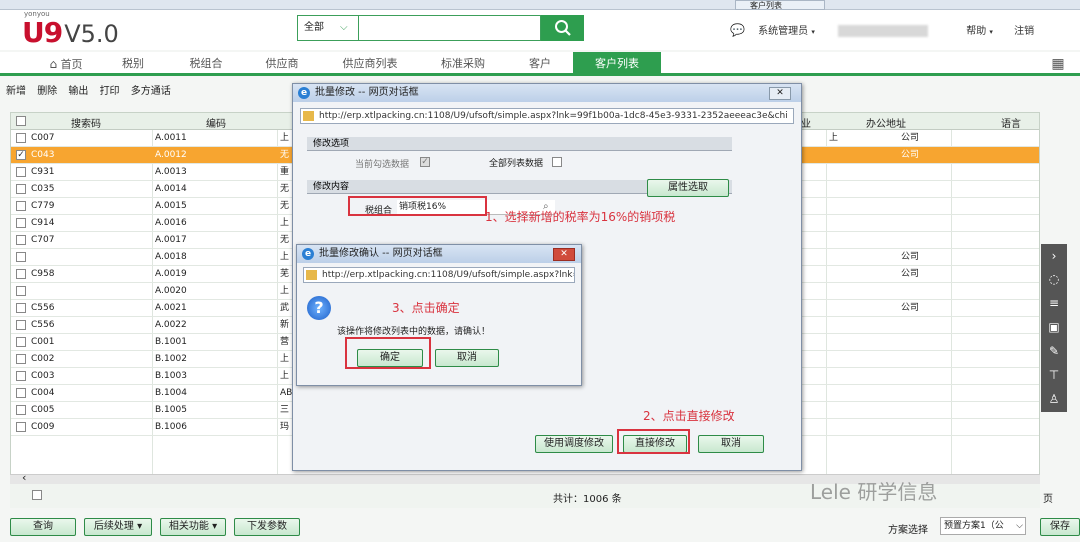 This screenshot has height=542, width=1080. What do you see at coordinates (414, 332) in the screenshot?
I see `confirm-message: 该操作将修改列表中的数据，请确认！` at bounding box center [414, 332].